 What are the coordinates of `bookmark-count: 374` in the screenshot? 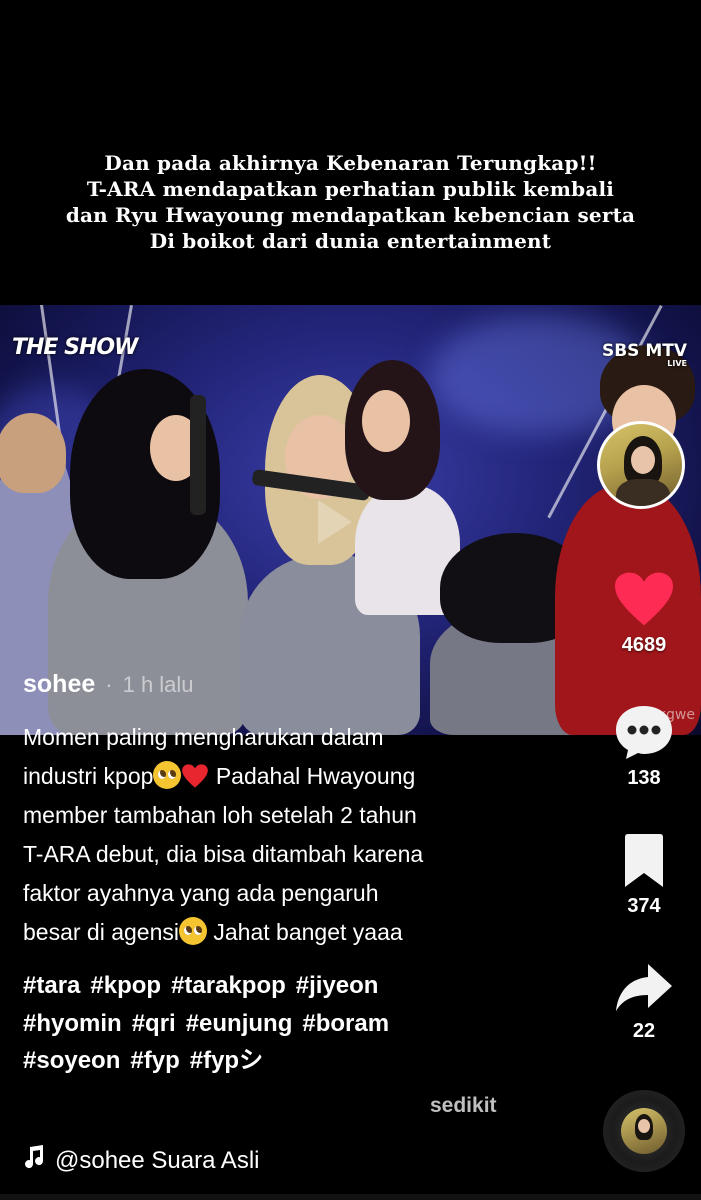 It's located at (644, 906).